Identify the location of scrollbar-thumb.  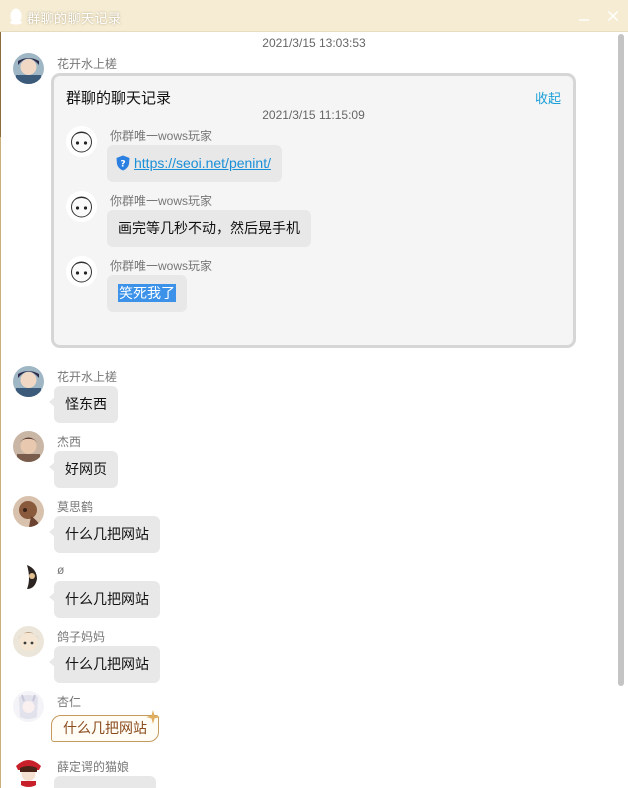
(621, 360).